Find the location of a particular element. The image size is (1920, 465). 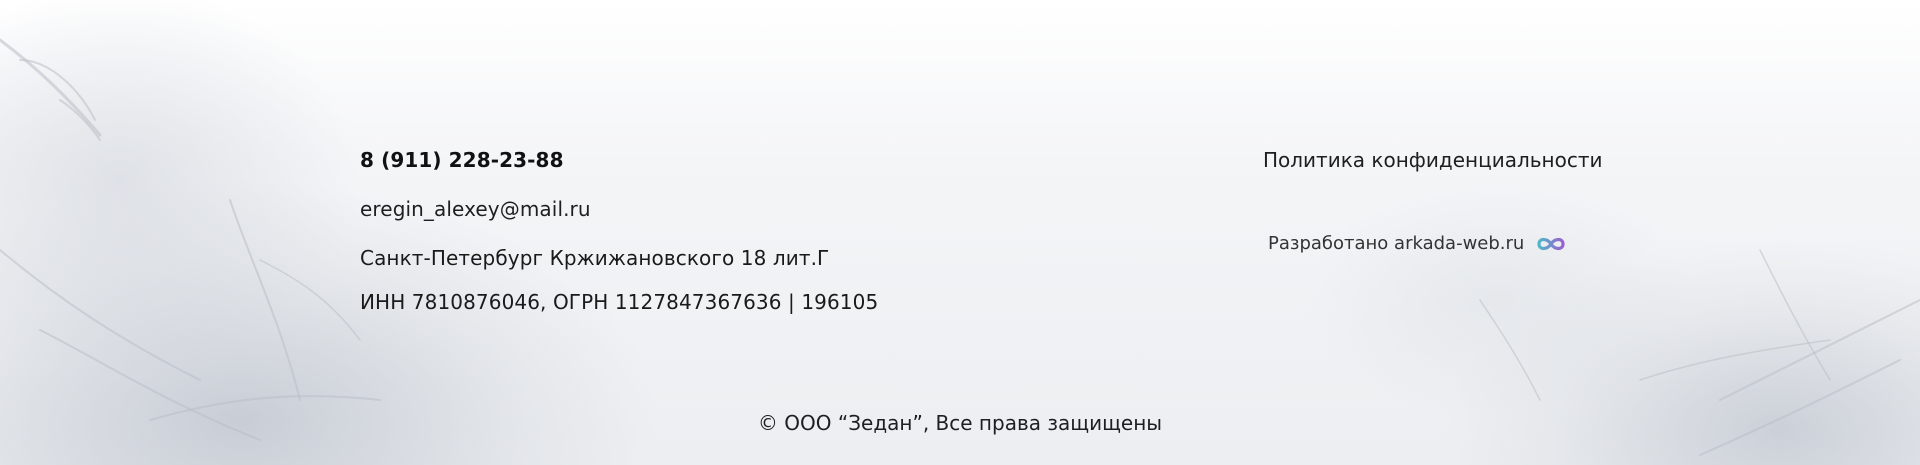

address-text: Санкт-Петербург Кржижановского 18 лит.Г is located at coordinates (595, 258).